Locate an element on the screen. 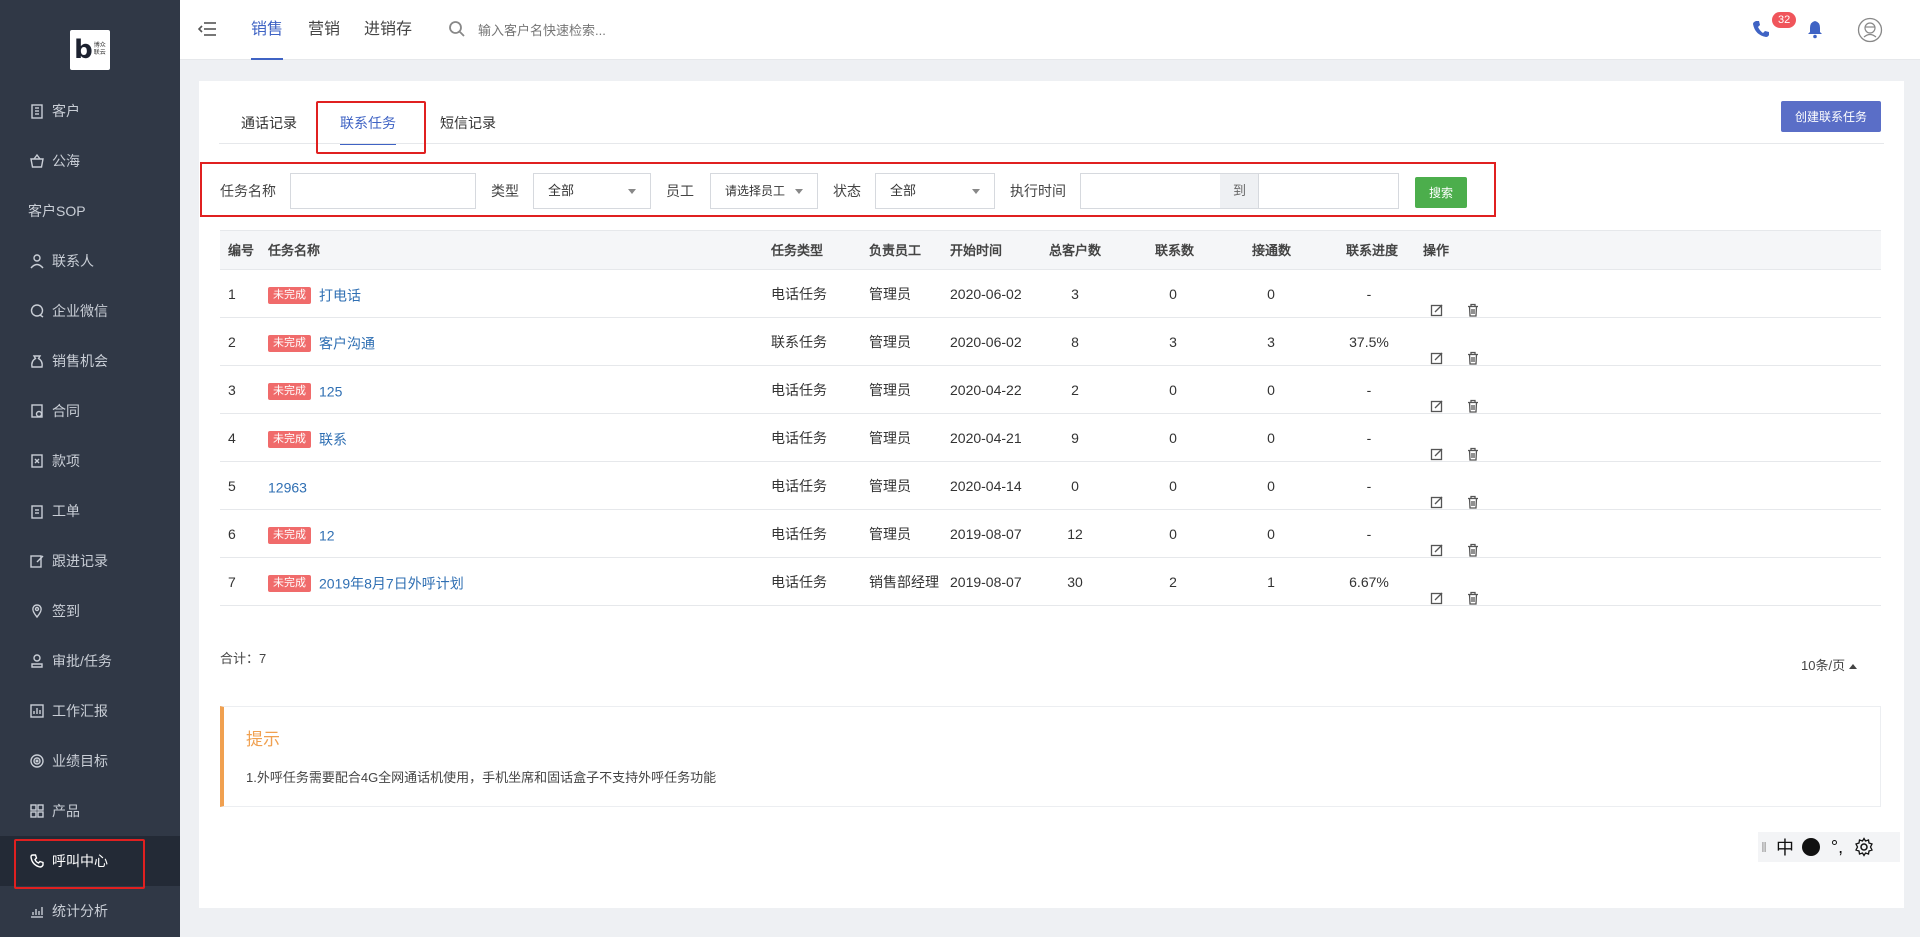 This screenshot has width=1920, height=937. customer-search-input is located at coordinates (578, 30).